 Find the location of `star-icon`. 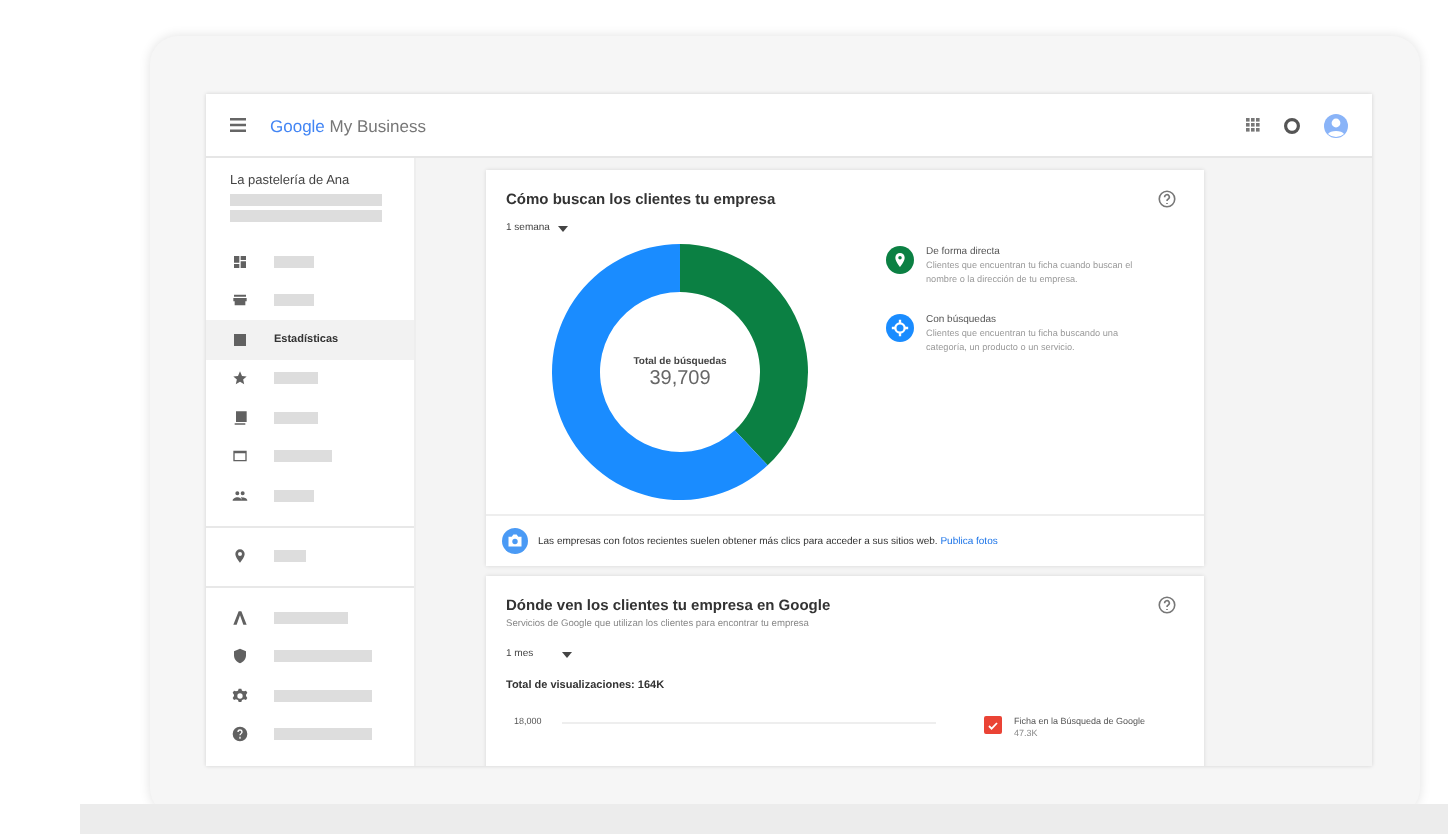

star-icon is located at coordinates (240, 378).